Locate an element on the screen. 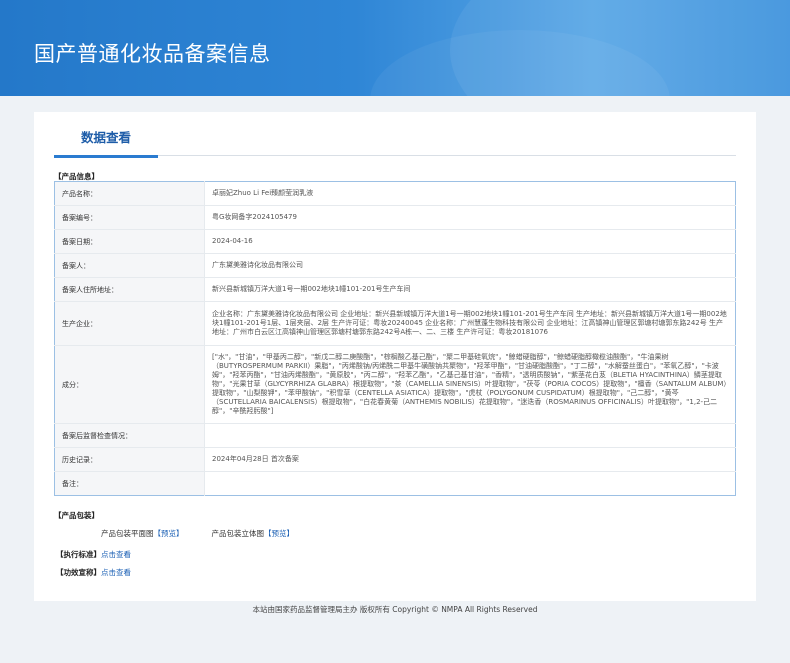 The height and width of the screenshot is (663, 790). packaging-flat-label: 产品包装平面图 is located at coordinates (127, 533).